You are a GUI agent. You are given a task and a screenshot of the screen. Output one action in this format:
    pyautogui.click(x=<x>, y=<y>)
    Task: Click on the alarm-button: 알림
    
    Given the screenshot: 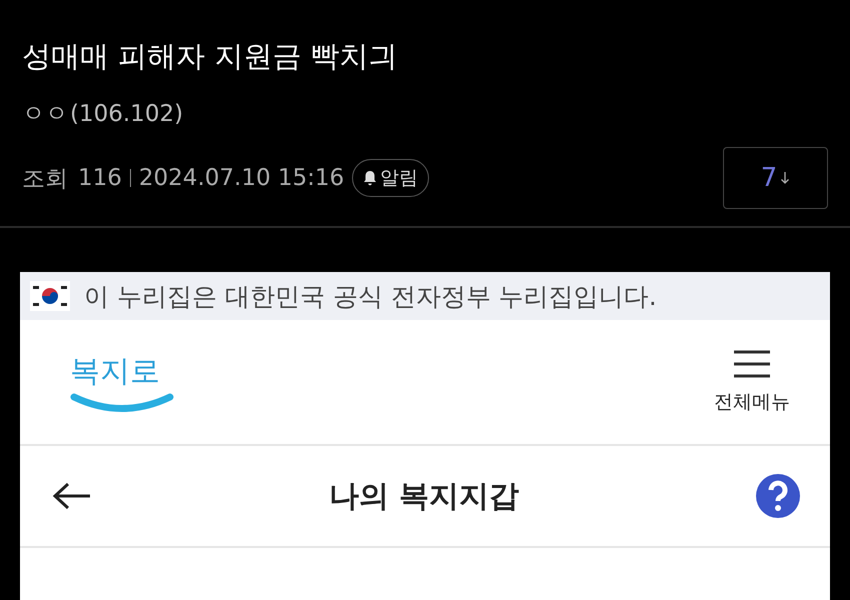 What is the action you would take?
    pyautogui.click(x=391, y=178)
    